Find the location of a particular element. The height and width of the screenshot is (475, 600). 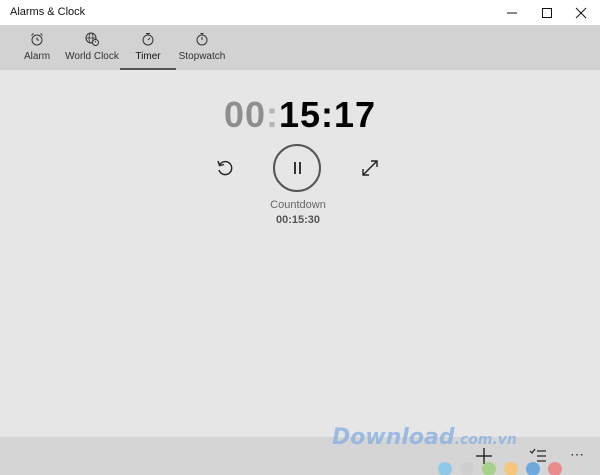

tab-stopwatch: Stopwatch is located at coordinates (202, 47).